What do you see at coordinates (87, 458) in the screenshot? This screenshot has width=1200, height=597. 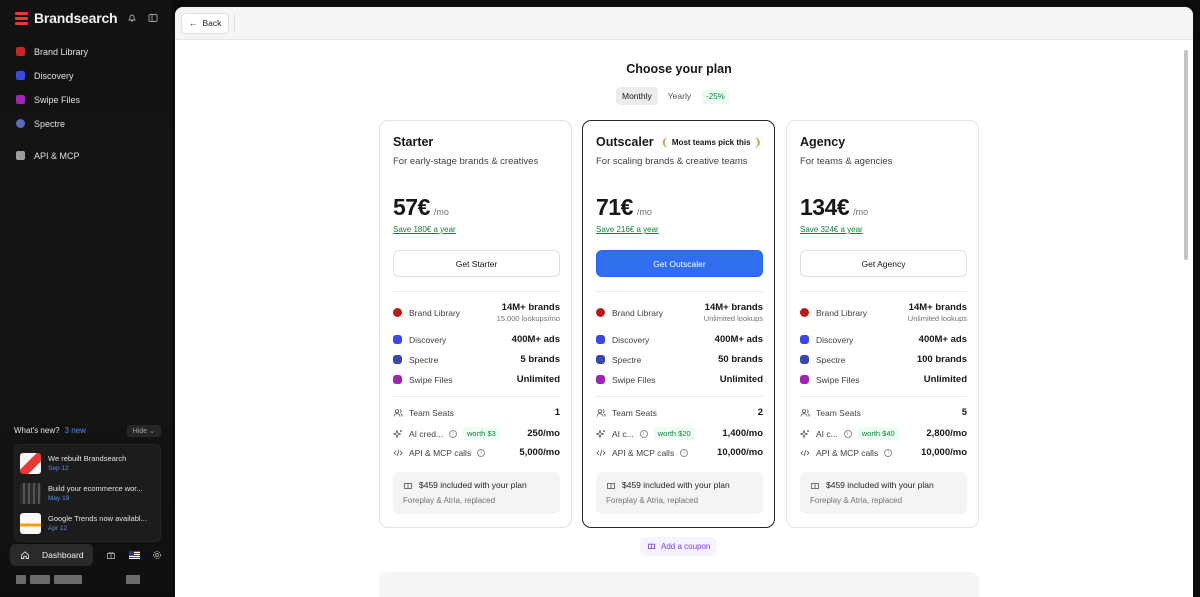 I see `news-title: We rebuilt Brandsearch` at bounding box center [87, 458].